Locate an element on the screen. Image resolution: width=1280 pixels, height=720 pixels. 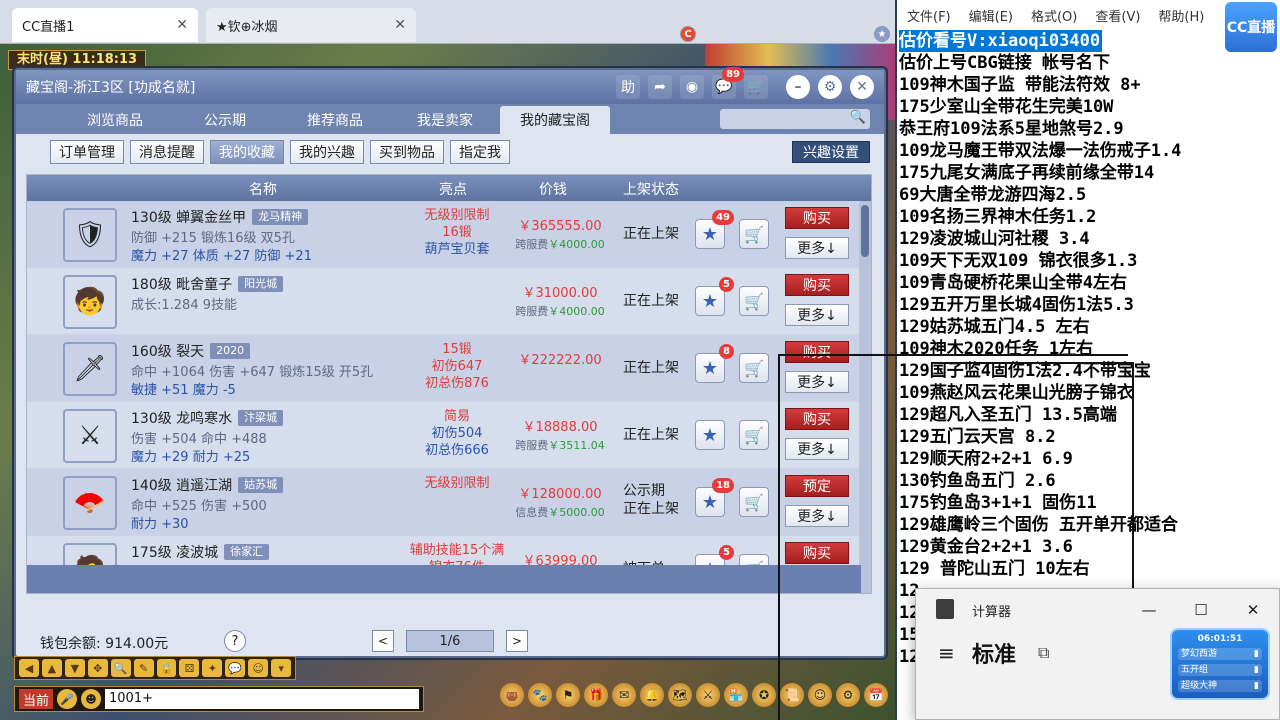
list-scrollbar is located at coordinates (865, 397).